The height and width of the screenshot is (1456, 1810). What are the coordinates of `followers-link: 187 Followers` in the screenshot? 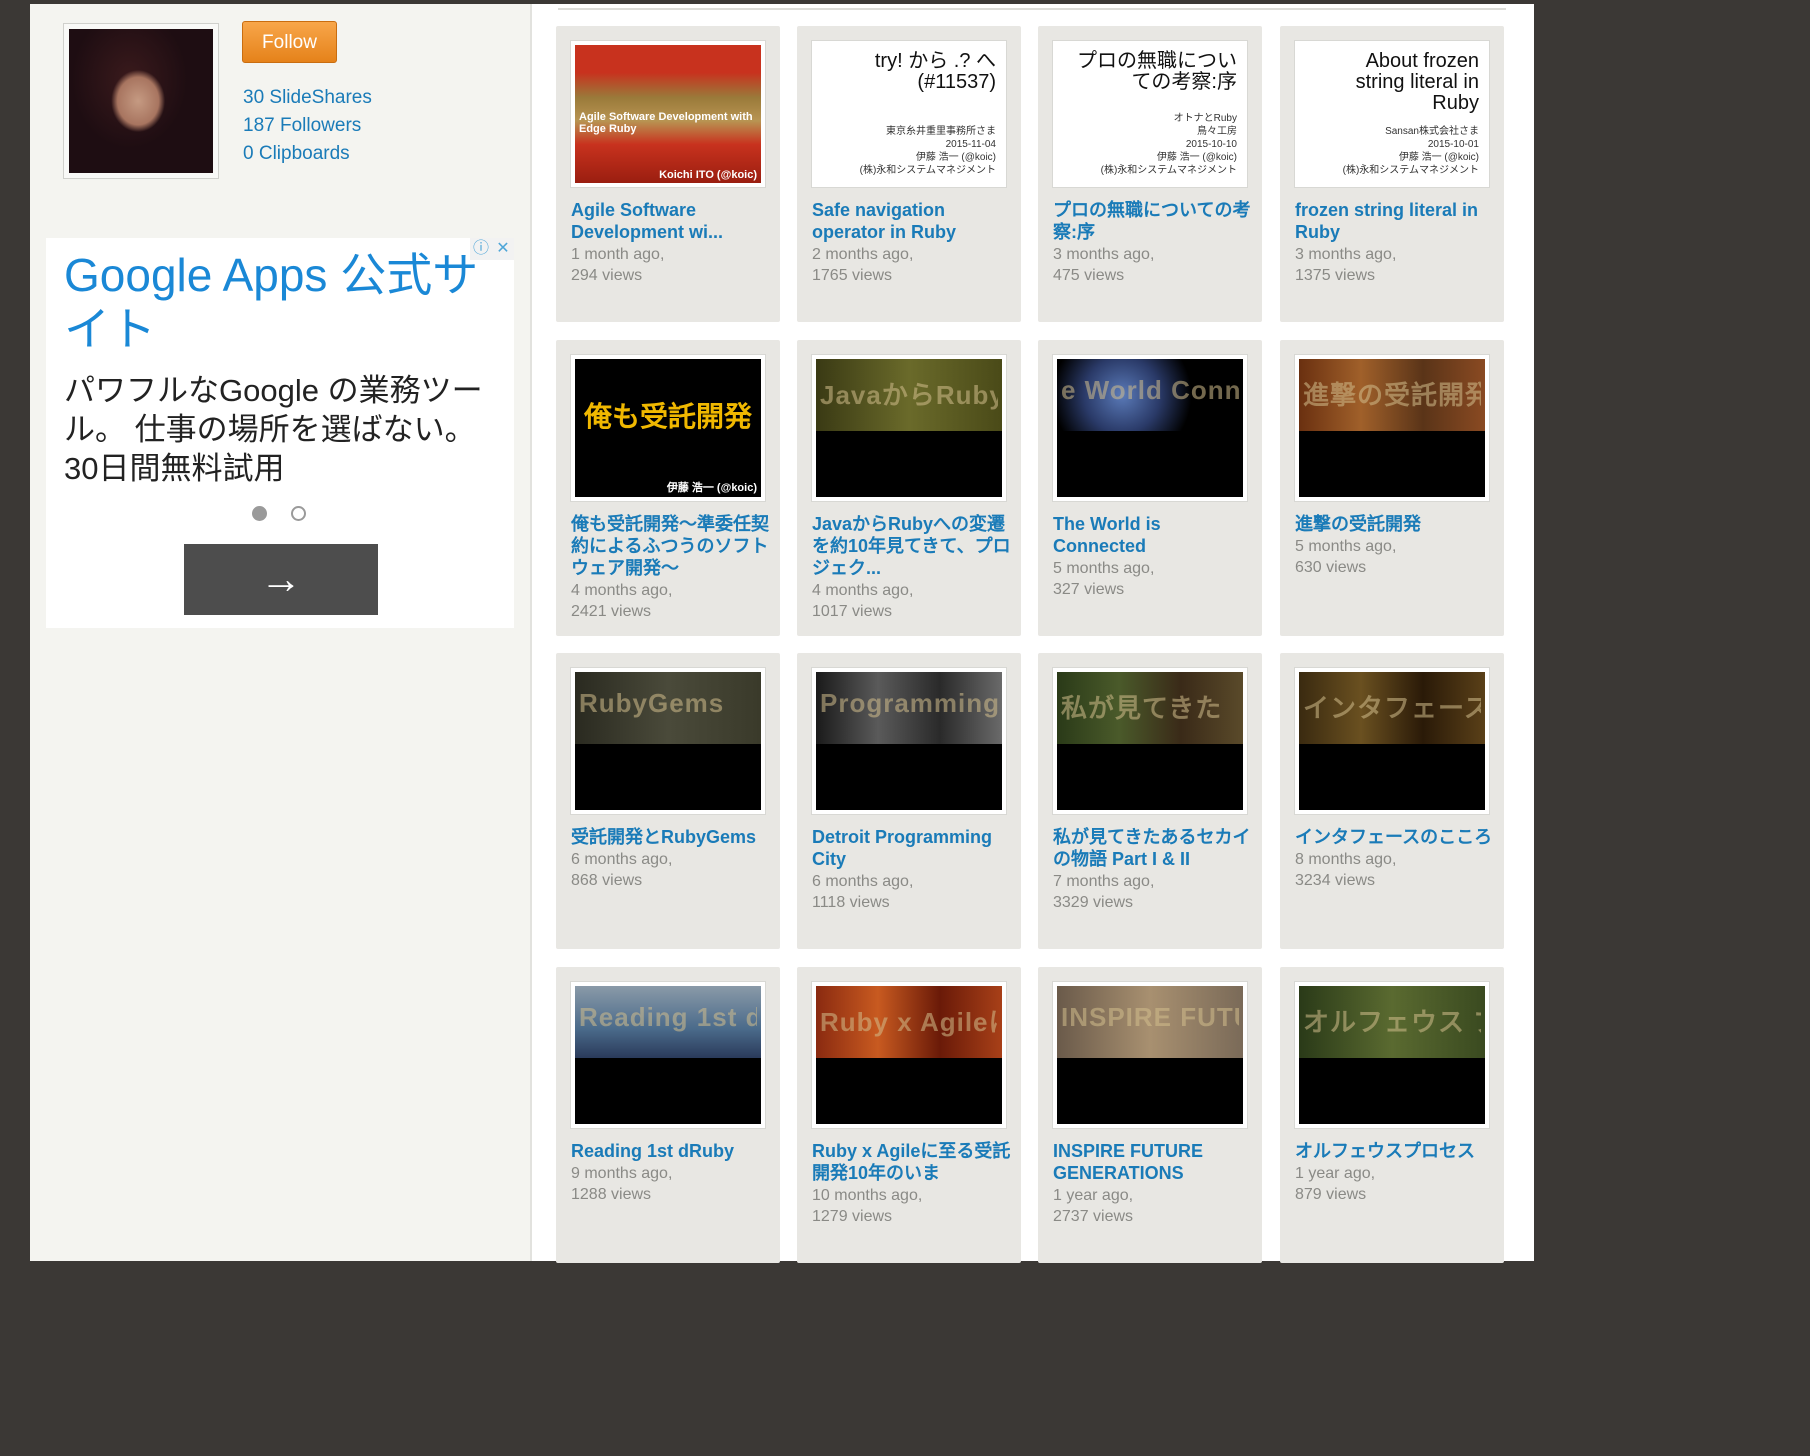 It's located at (307, 126).